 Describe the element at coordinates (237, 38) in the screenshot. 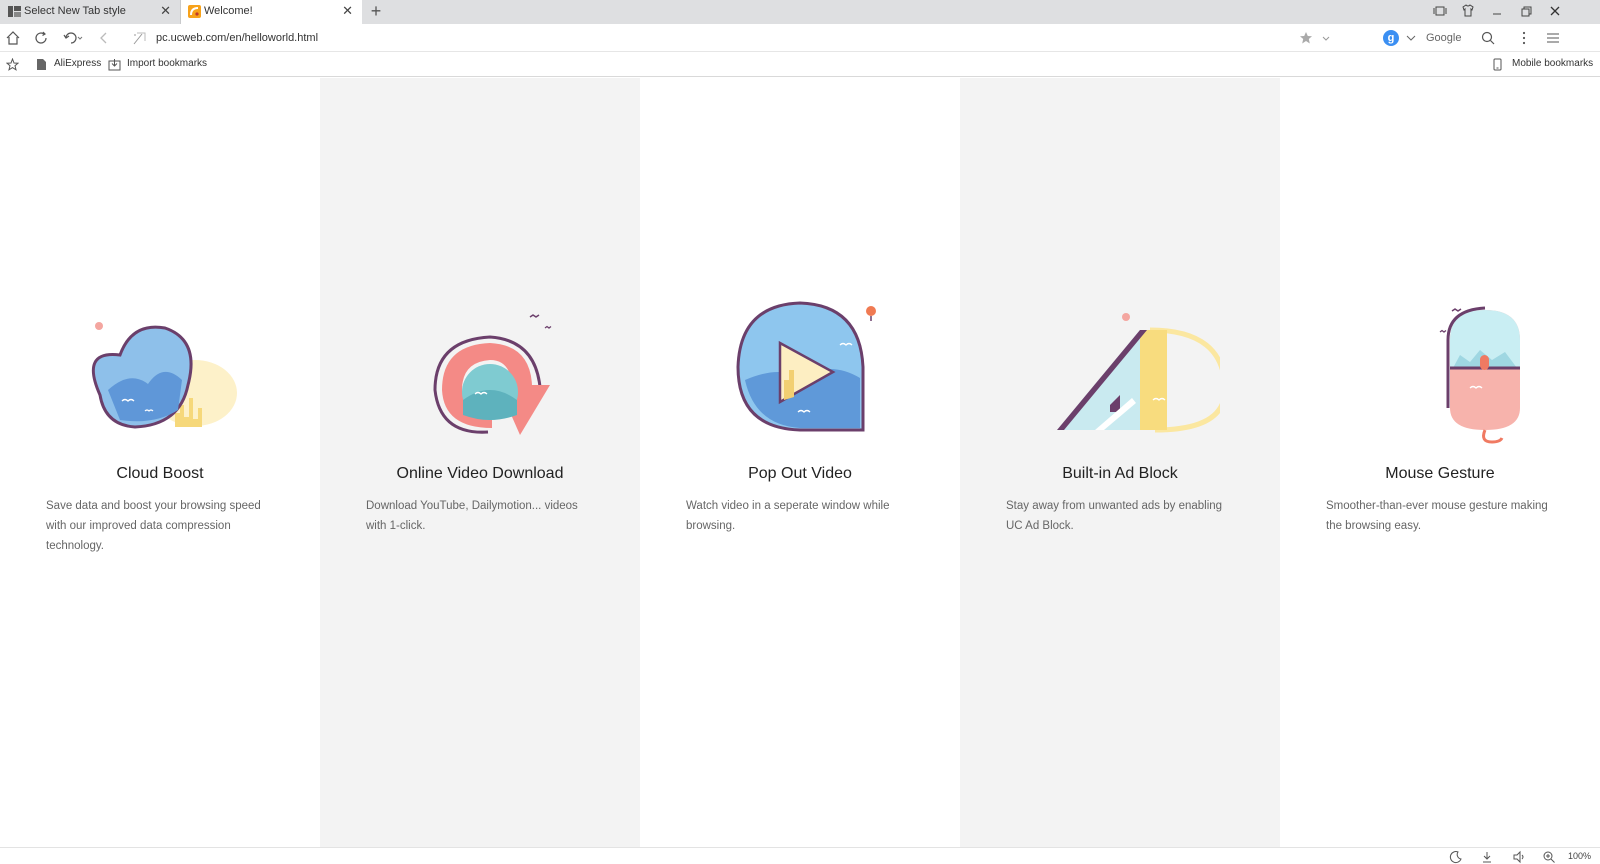

I see `url-field: pc.ucweb.com/en/helloworld.html` at that location.